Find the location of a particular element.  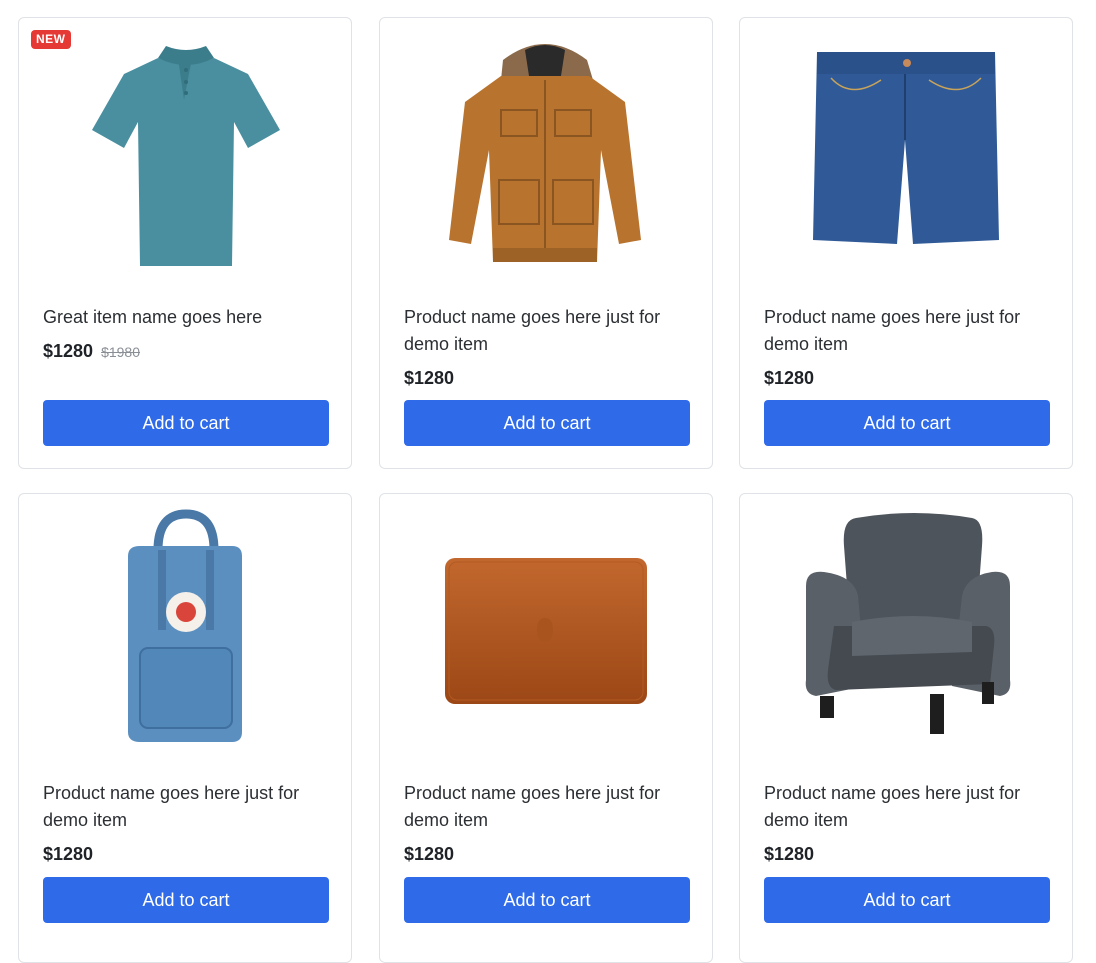

armchair-image is located at coordinates (906, 626).